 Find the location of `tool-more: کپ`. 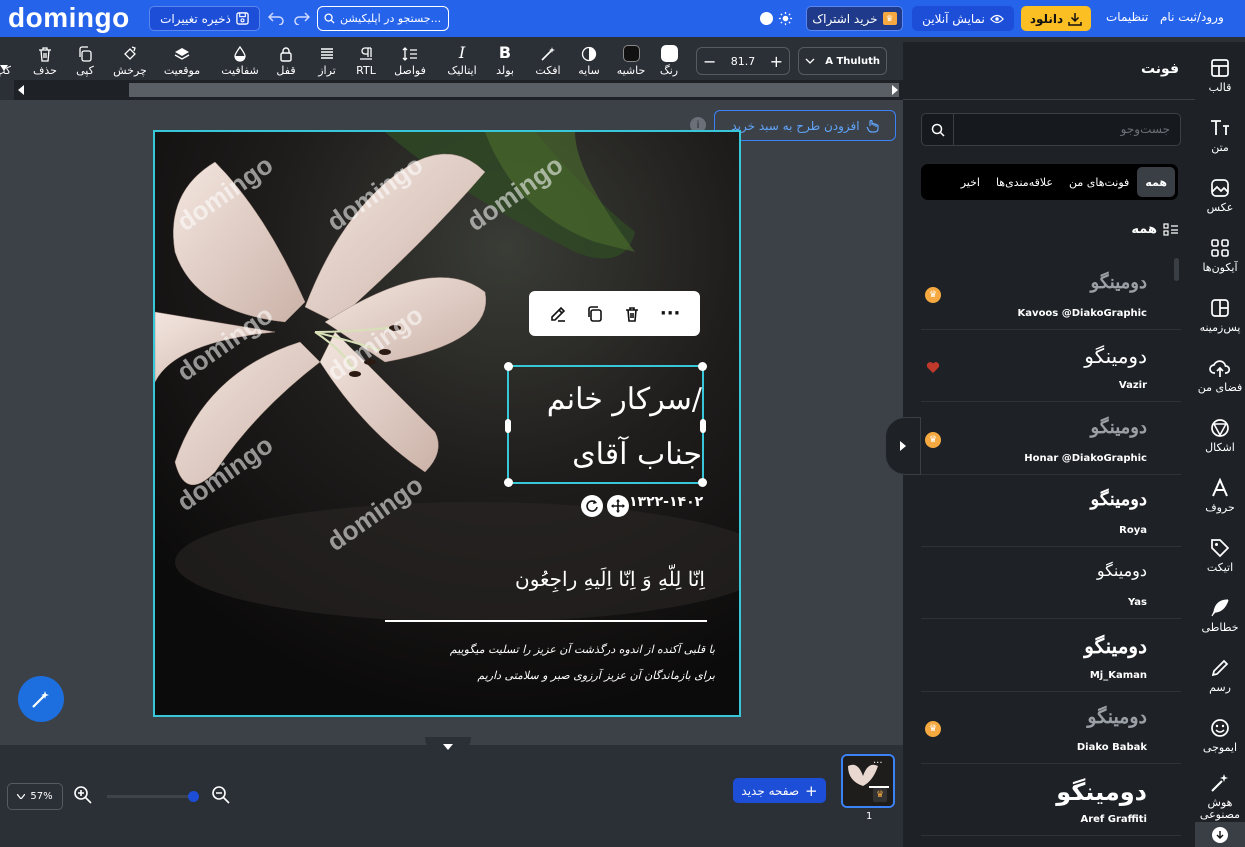

tool-more: کپ is located at coordinates (11, 61).